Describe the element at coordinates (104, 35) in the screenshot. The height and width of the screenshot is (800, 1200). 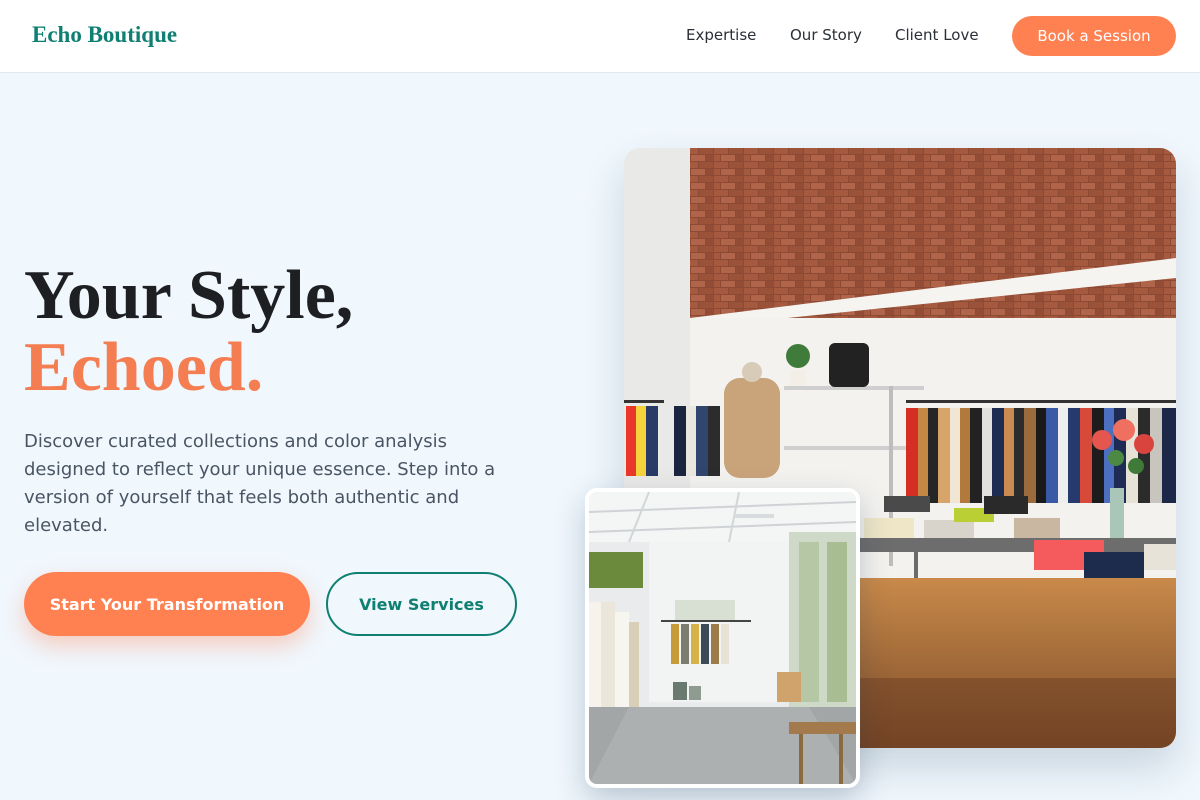
I see `brand-logo: Echo Boutique` at that location.